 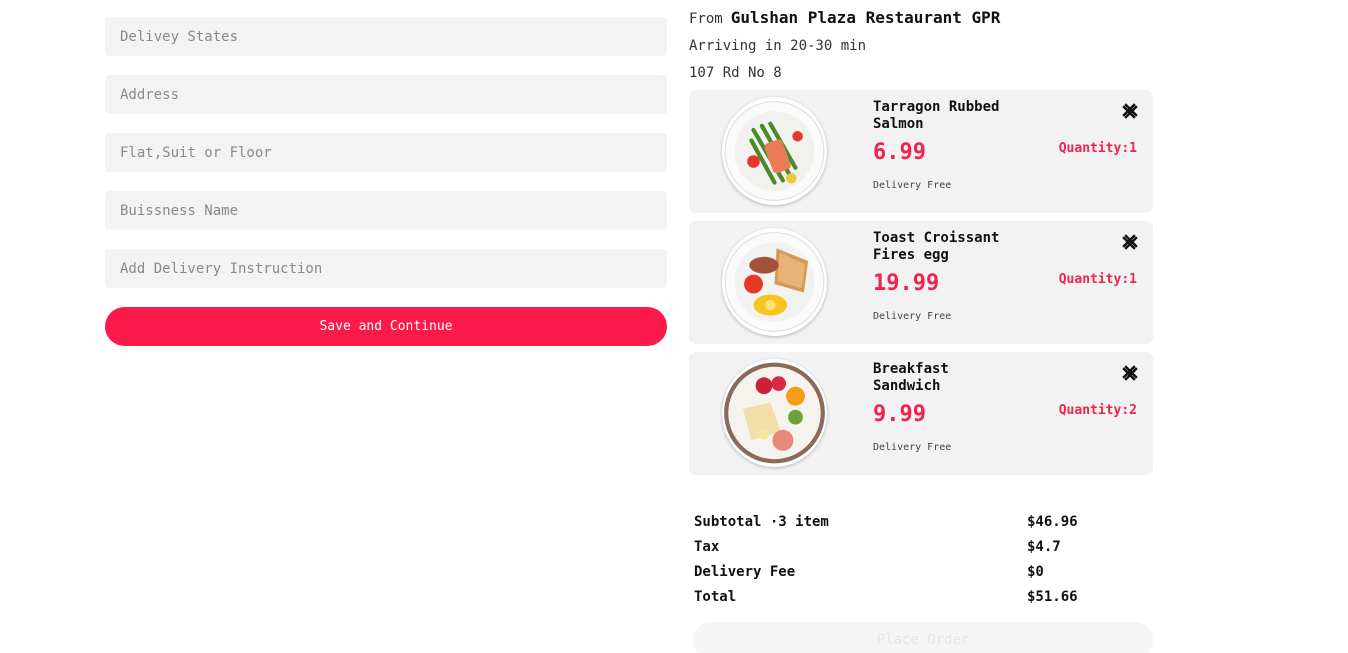 I want to click on restaurant-name: Gulshan Plaza Restaurant GPR, so click(x=865, y=17).